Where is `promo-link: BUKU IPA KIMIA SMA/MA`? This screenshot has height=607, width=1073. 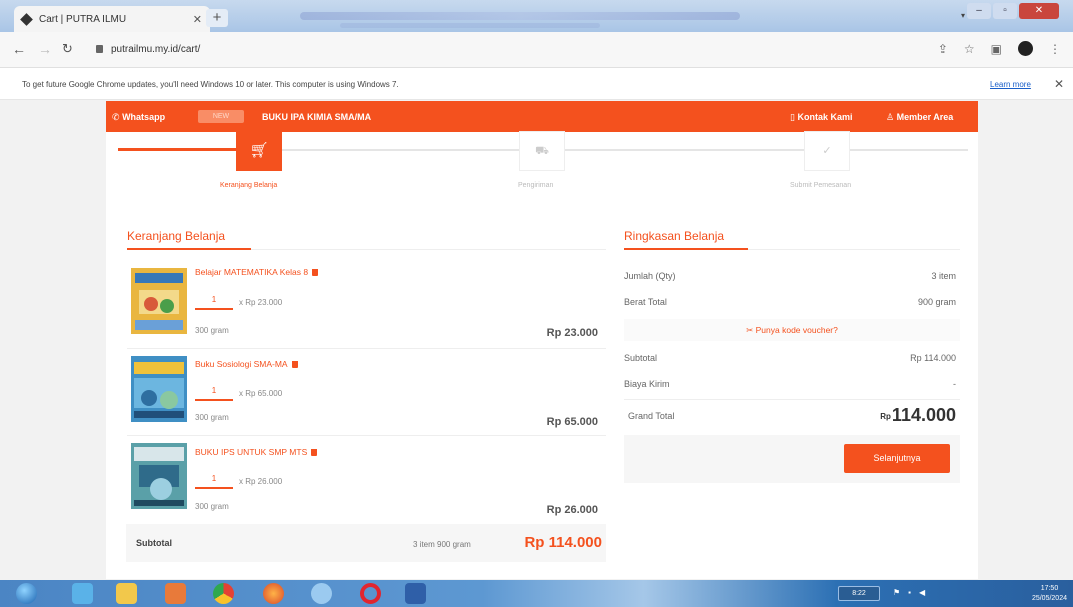
promo-link: BUKU IPA KIMIA SMA/MA is located at coordinates (316, 117).